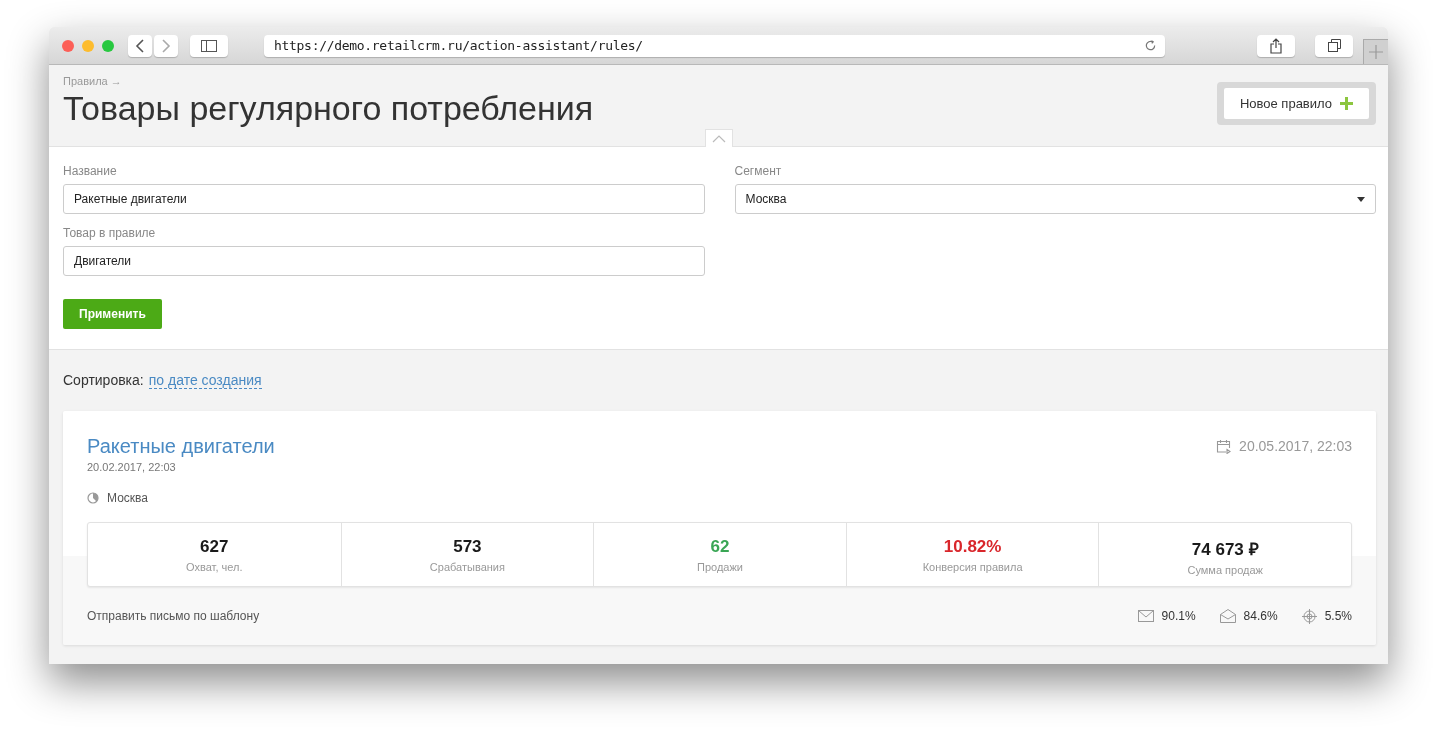 The width and height of the screenshot is (1437, 735). What do you see at coordinates (214, 547) in the screenshot?
I see `stat-value: 627` at bounding box center [214, 547].